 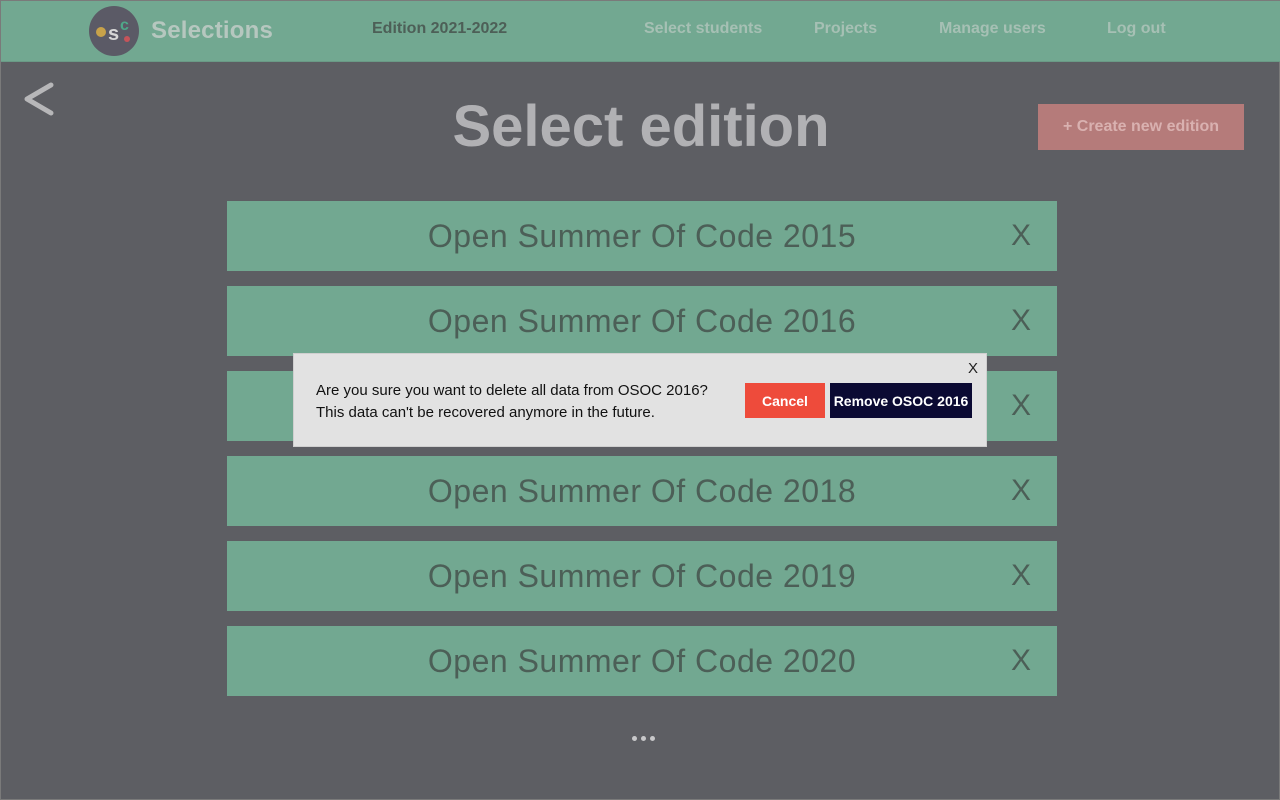 I want to click on edition-label: Open Summer Of Code 2019, so click(x=642, y=576).